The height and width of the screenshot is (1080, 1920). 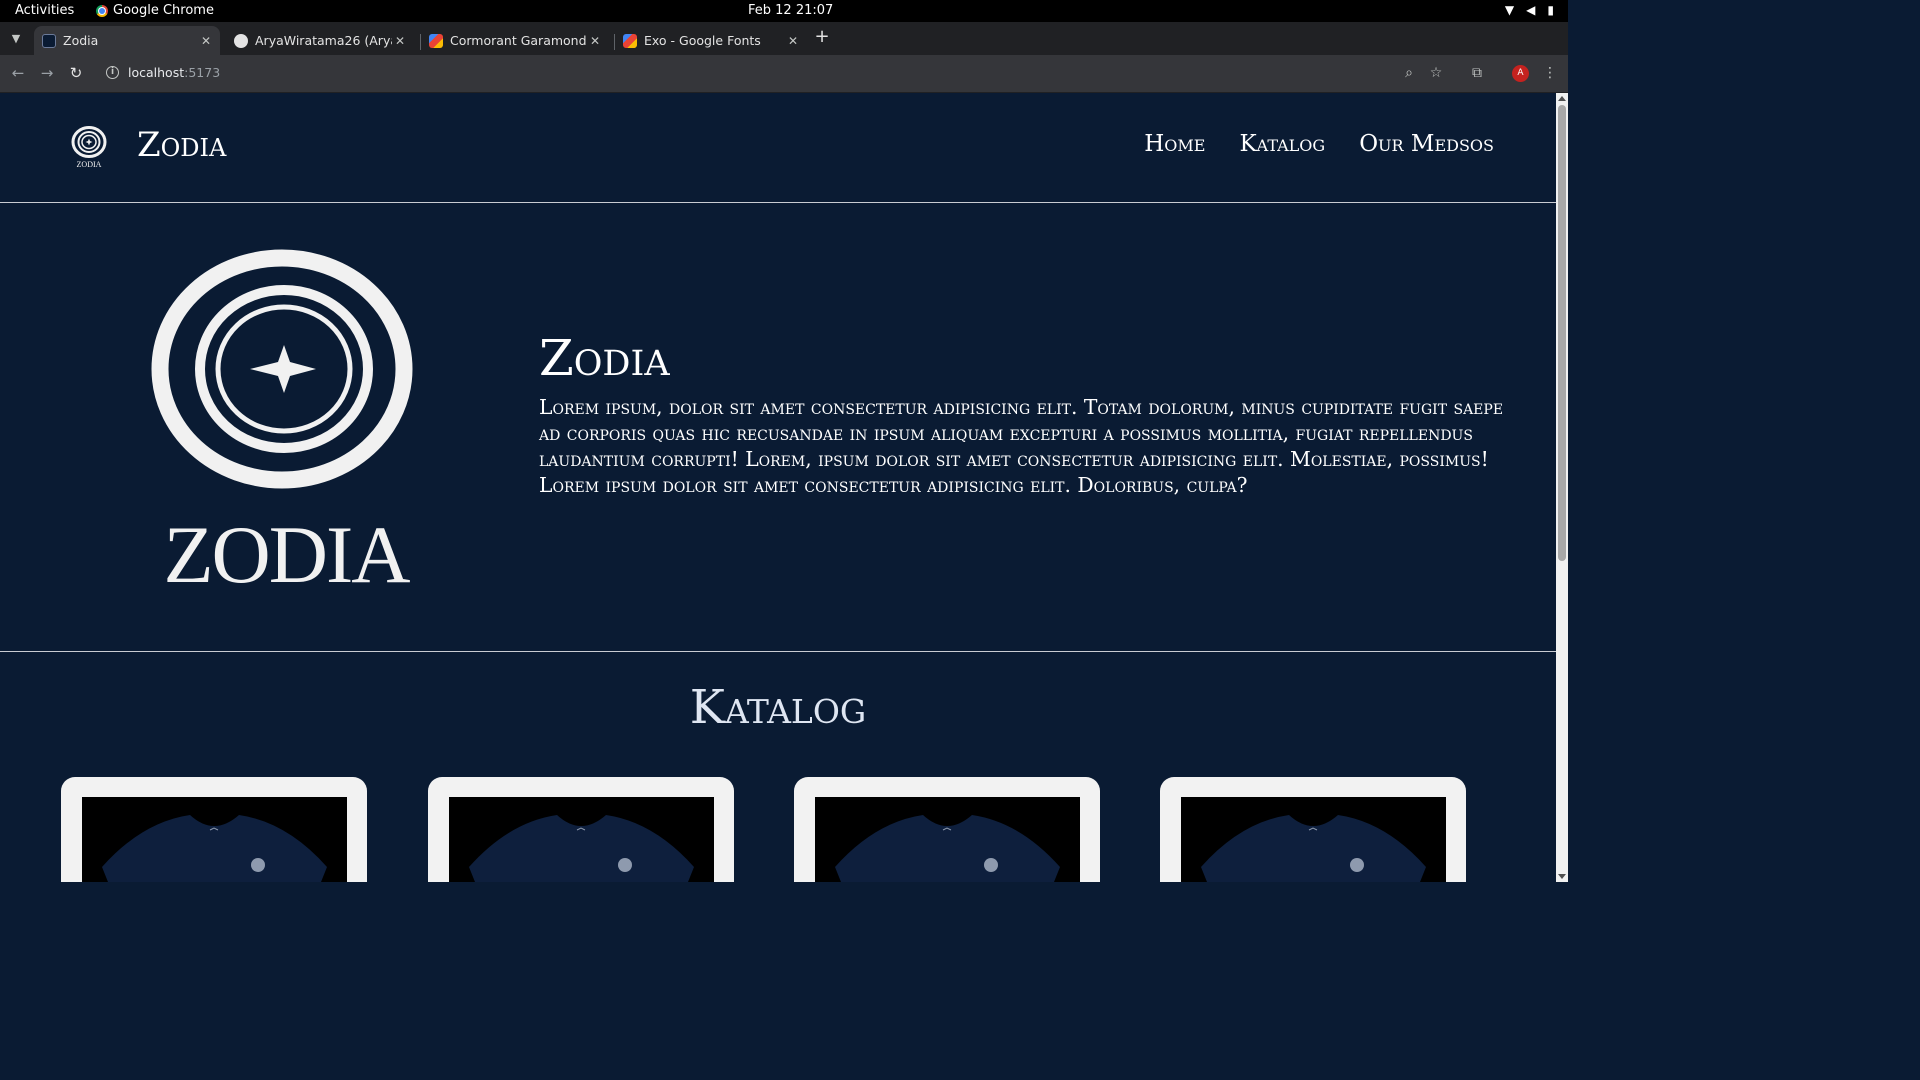 What do you see at coordinates (1477, 73) in the screenshot?
I see `extensions-puzzle-icon: ⧉` at bounding box center [1477, 73].